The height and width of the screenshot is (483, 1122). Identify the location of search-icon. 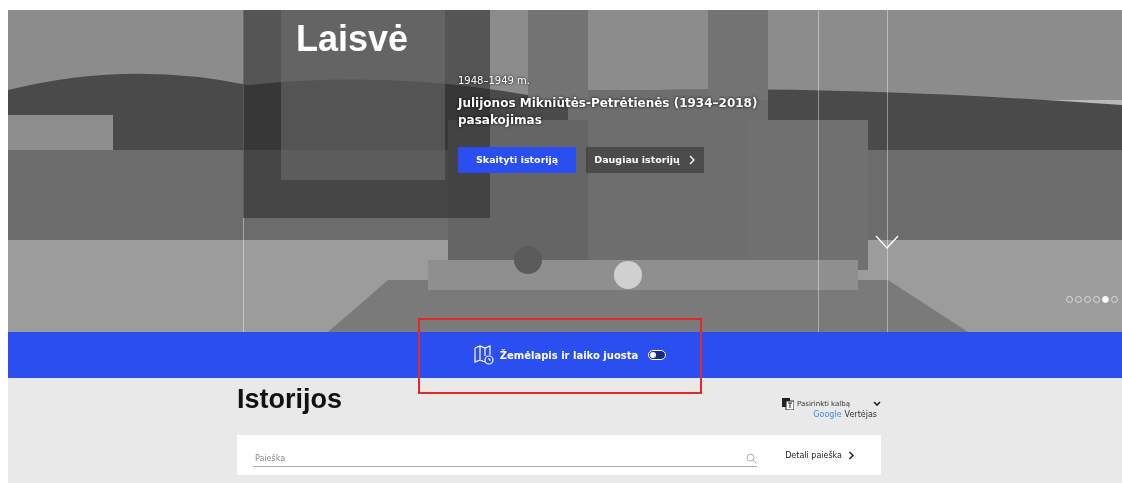
(752, 458).